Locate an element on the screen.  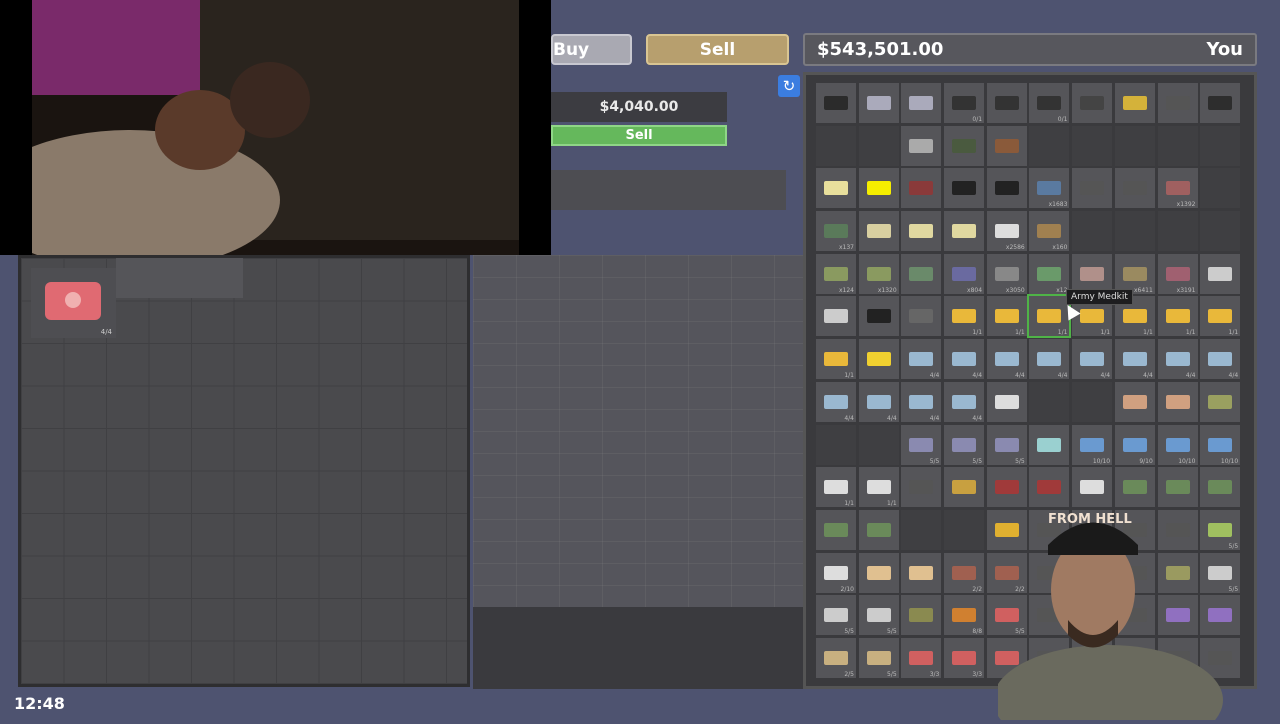
inventory-slot: x1683 is located at coordinates (1049, 188).